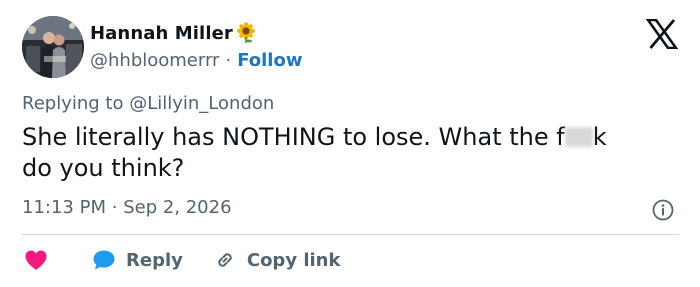 The width and height of the screenshot is (700, 287). What do you see at coordinates (154, 260) in the screenshot?
I see `reply-label: Reply` at bounding box center [154, 260].